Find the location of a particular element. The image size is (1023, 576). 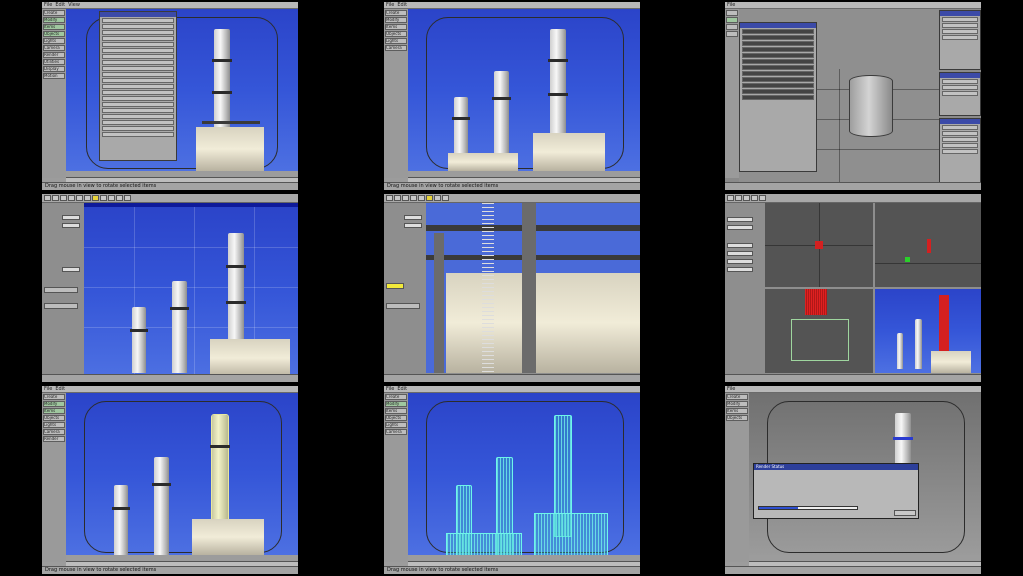

viewport-top is located at coordinates (819, 245).